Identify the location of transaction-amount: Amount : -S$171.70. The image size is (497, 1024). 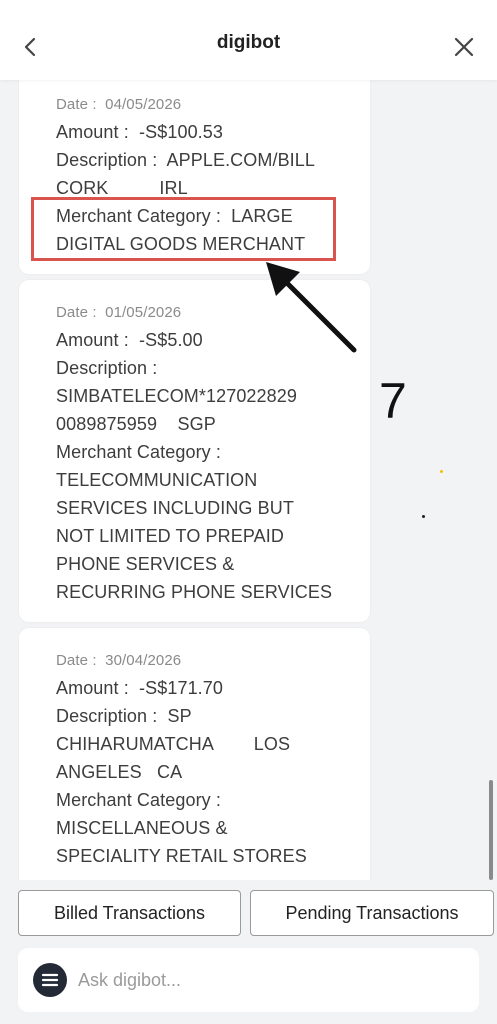
(140, 688).